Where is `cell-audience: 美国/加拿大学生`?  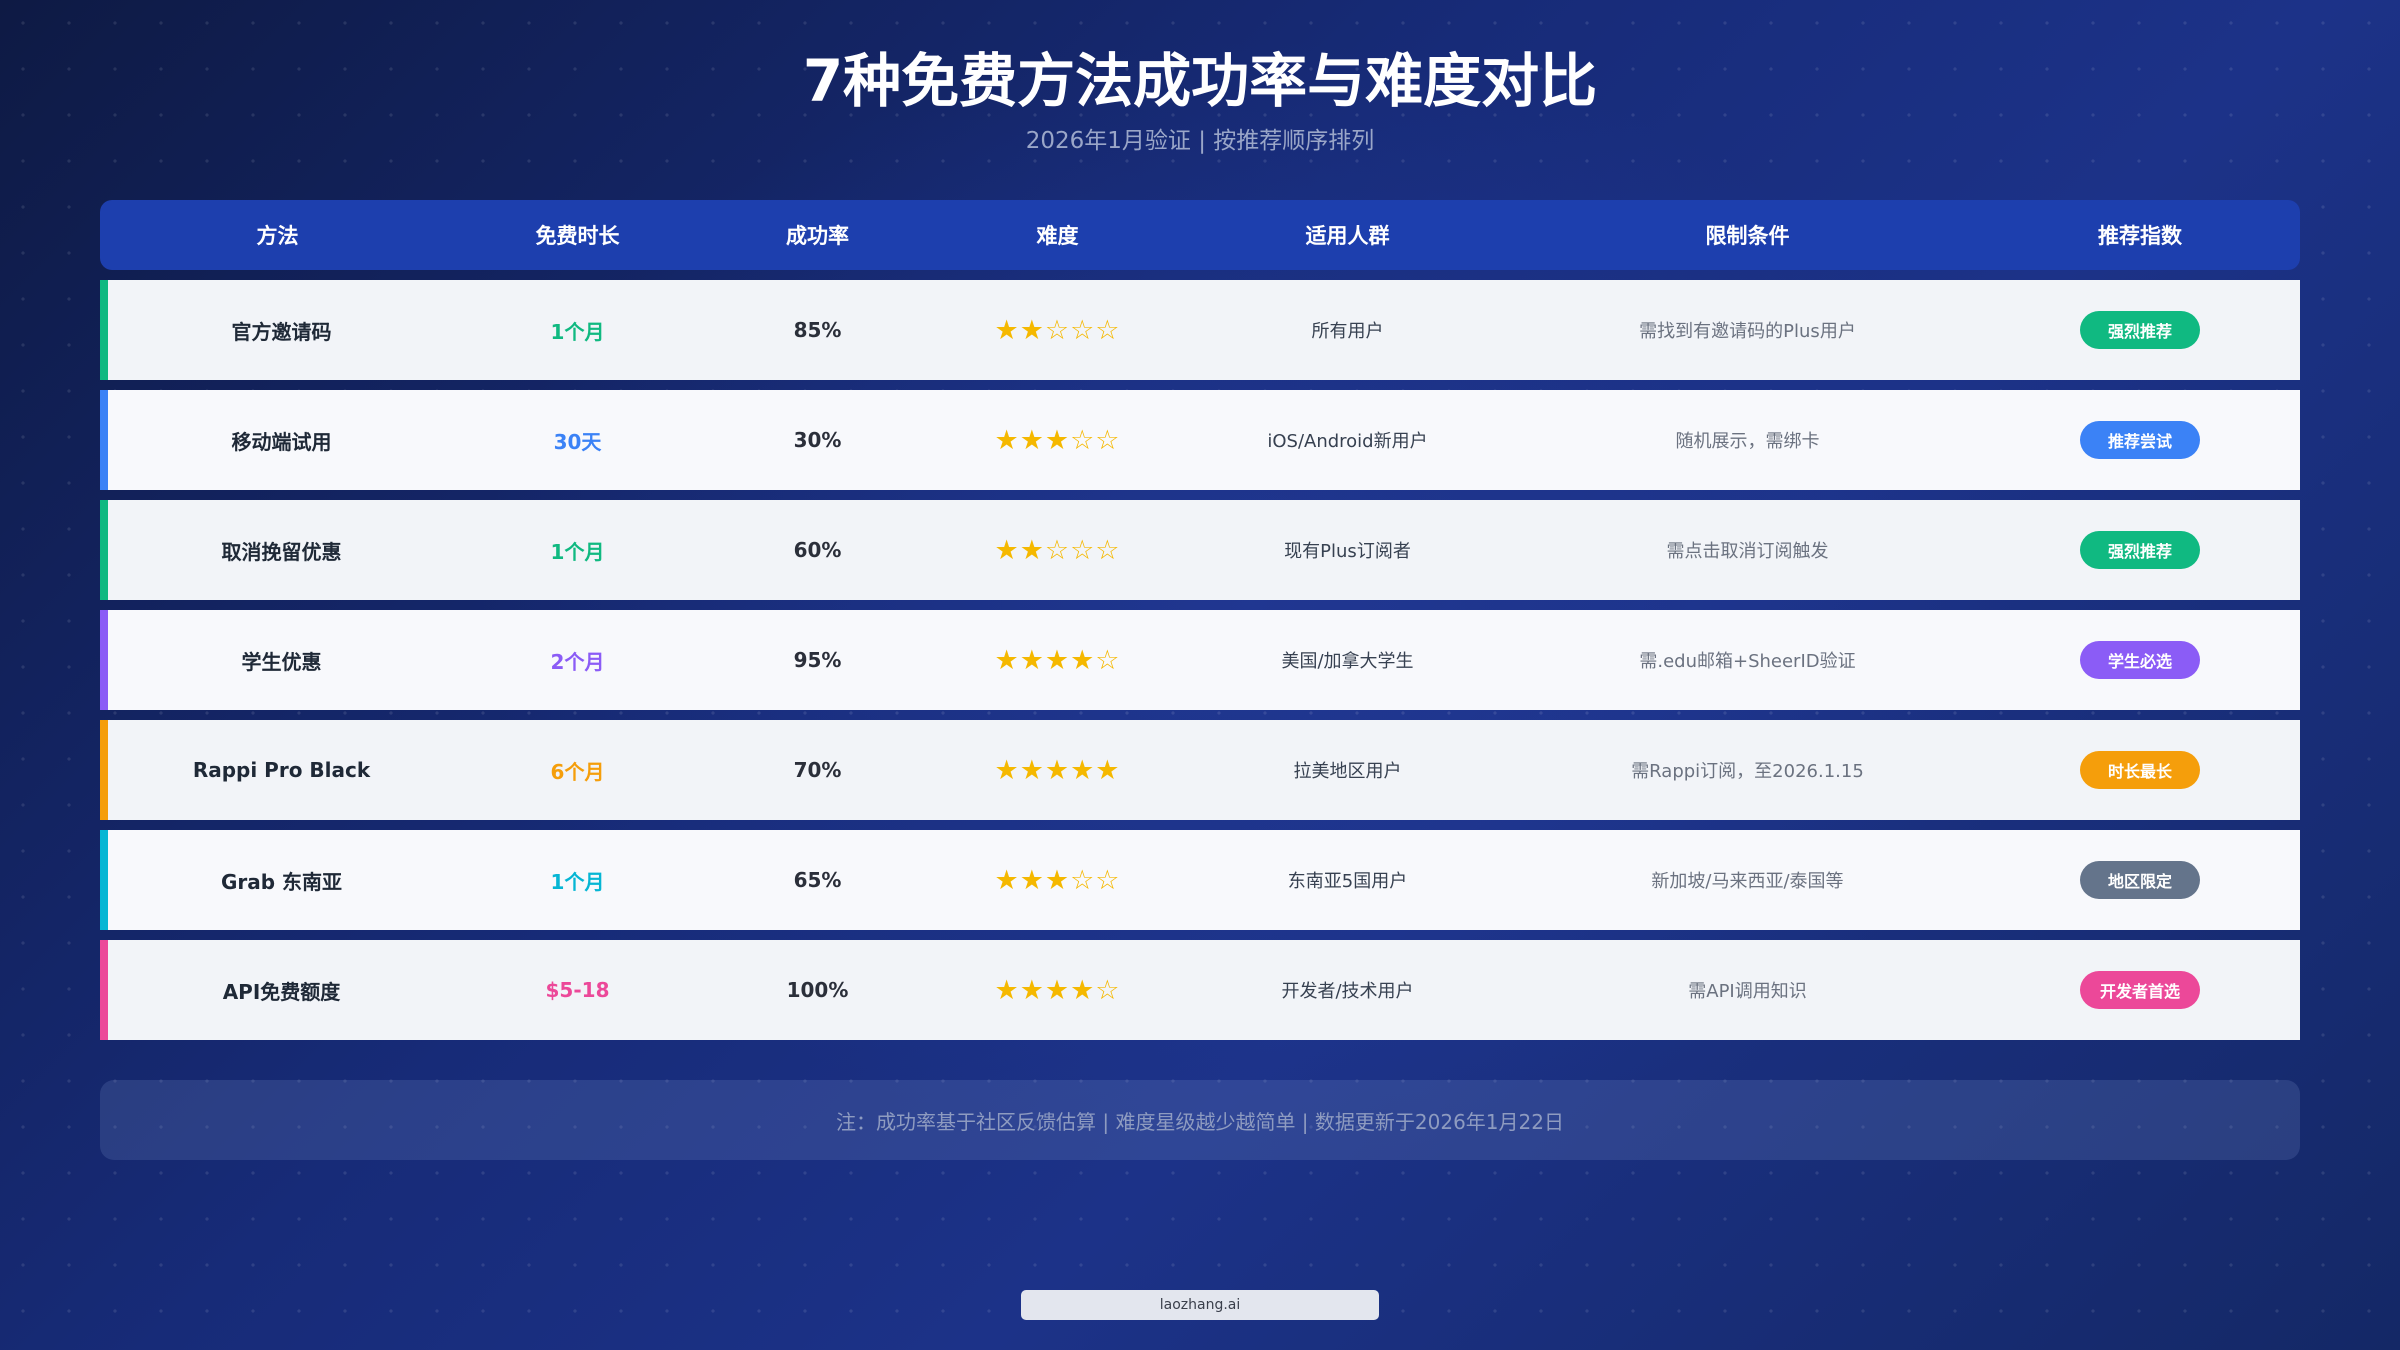 cell-audience: 美国/加拿大学生 is located at coordinates (1347, 661).